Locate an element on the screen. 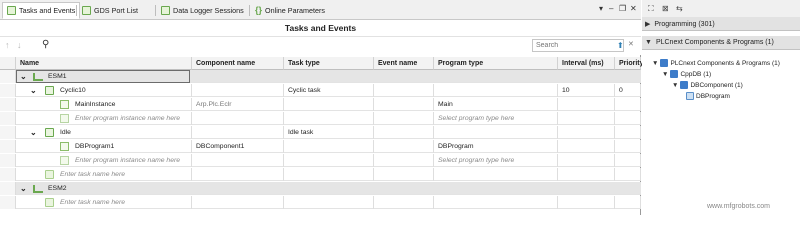 Image resolution: width=800 pixels, height=240 pixels. dropdown-icon: ▾ is located at coordinates (601, 8).